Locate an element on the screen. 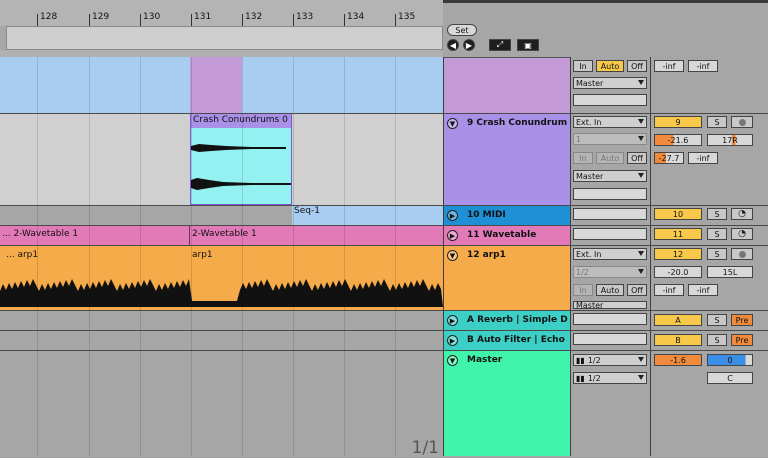 The width and height of the screenshot is (768, 458). output-select-12: Master is located at coordinates (610, 305).